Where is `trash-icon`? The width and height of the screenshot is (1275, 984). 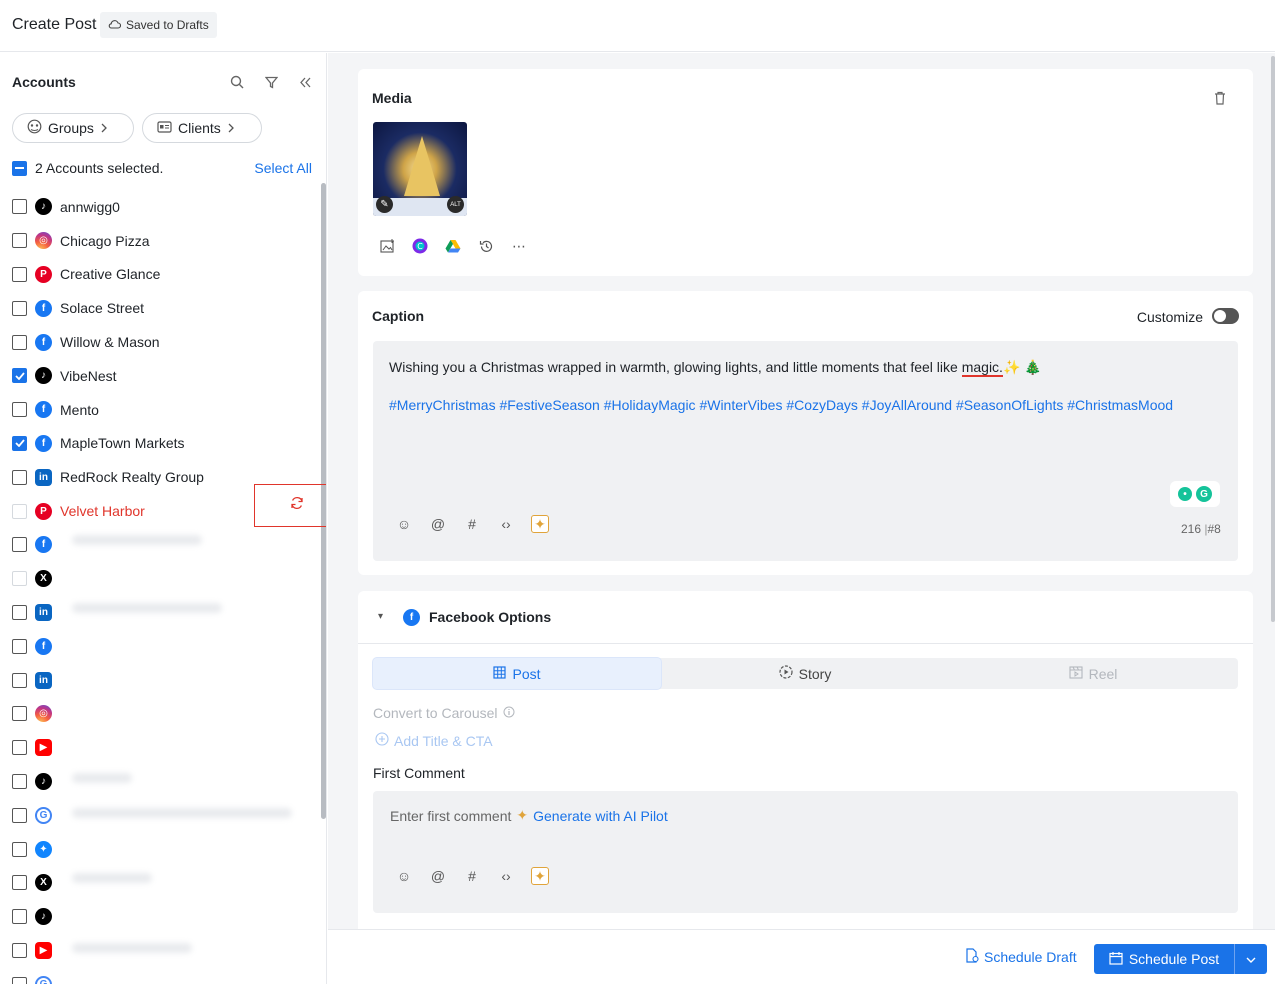 trash-icon is located at coordinates (1220, 99).